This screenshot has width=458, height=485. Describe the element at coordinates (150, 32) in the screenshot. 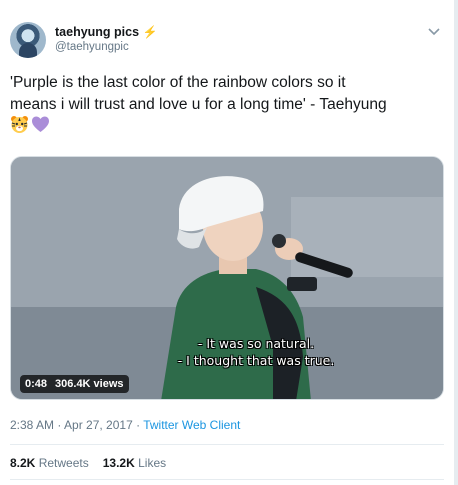

I see `lightning-icon: ⚡` at that location.